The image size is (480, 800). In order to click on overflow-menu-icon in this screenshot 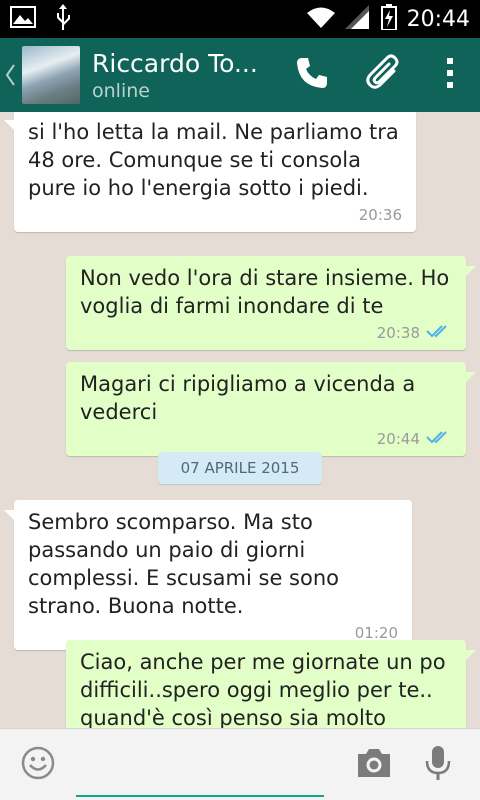, I will do `click(450, 75)`.